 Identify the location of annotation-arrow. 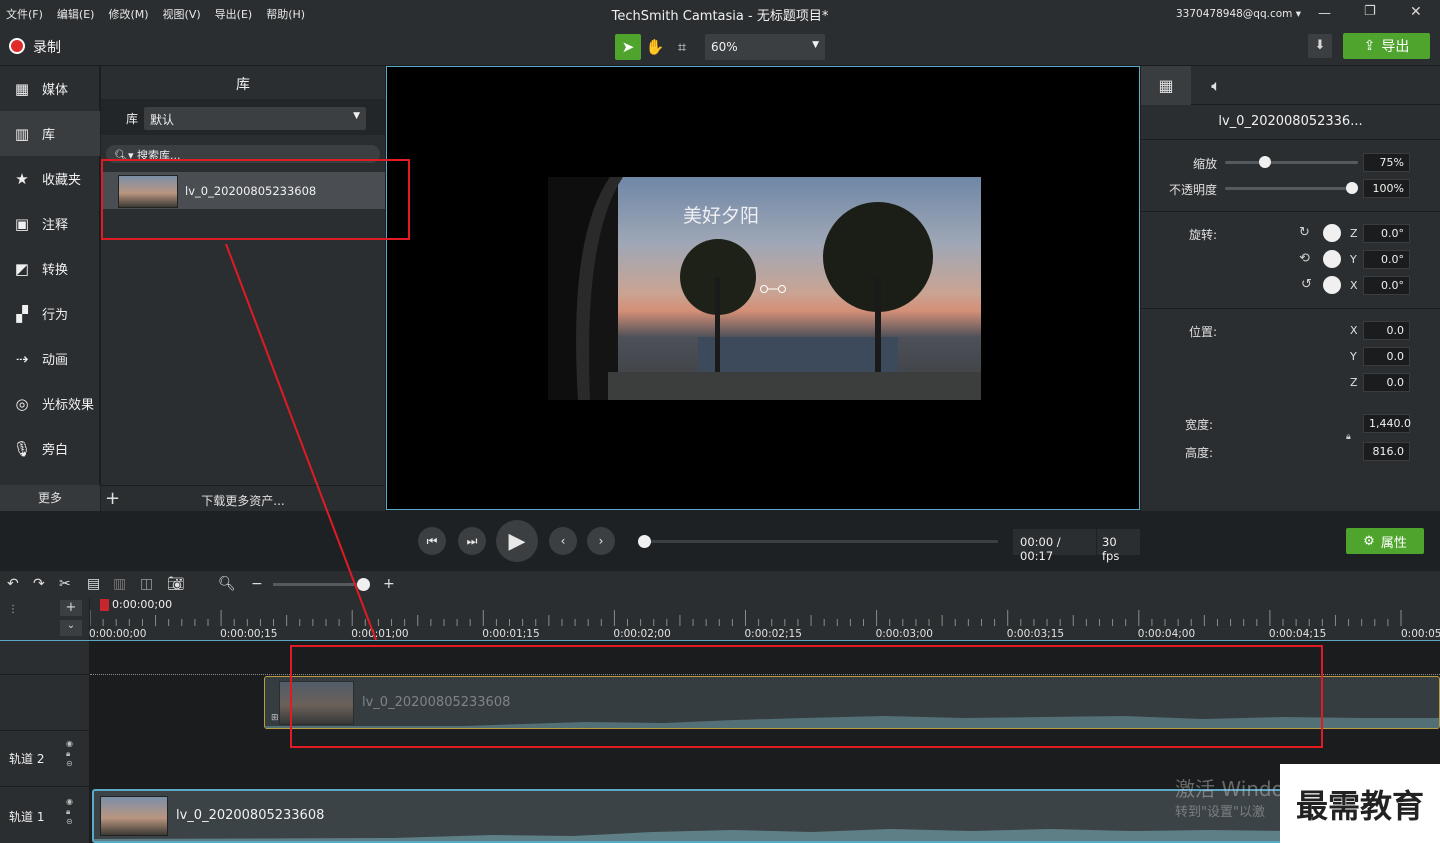
(301, 442).